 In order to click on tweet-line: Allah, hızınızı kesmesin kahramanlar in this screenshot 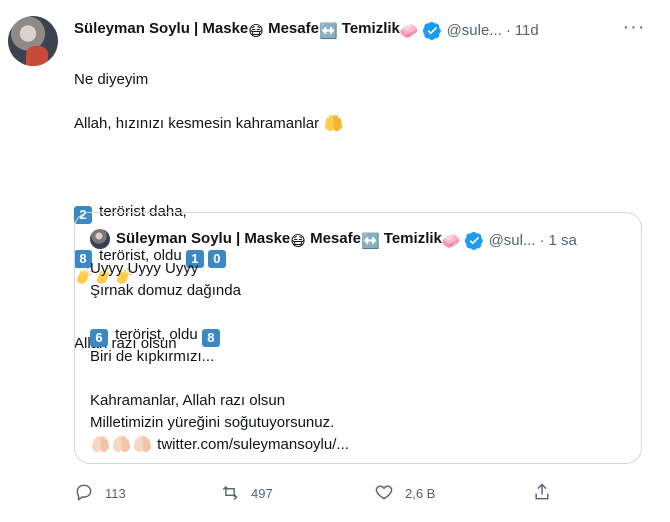, I will do `click(354, 124)`.